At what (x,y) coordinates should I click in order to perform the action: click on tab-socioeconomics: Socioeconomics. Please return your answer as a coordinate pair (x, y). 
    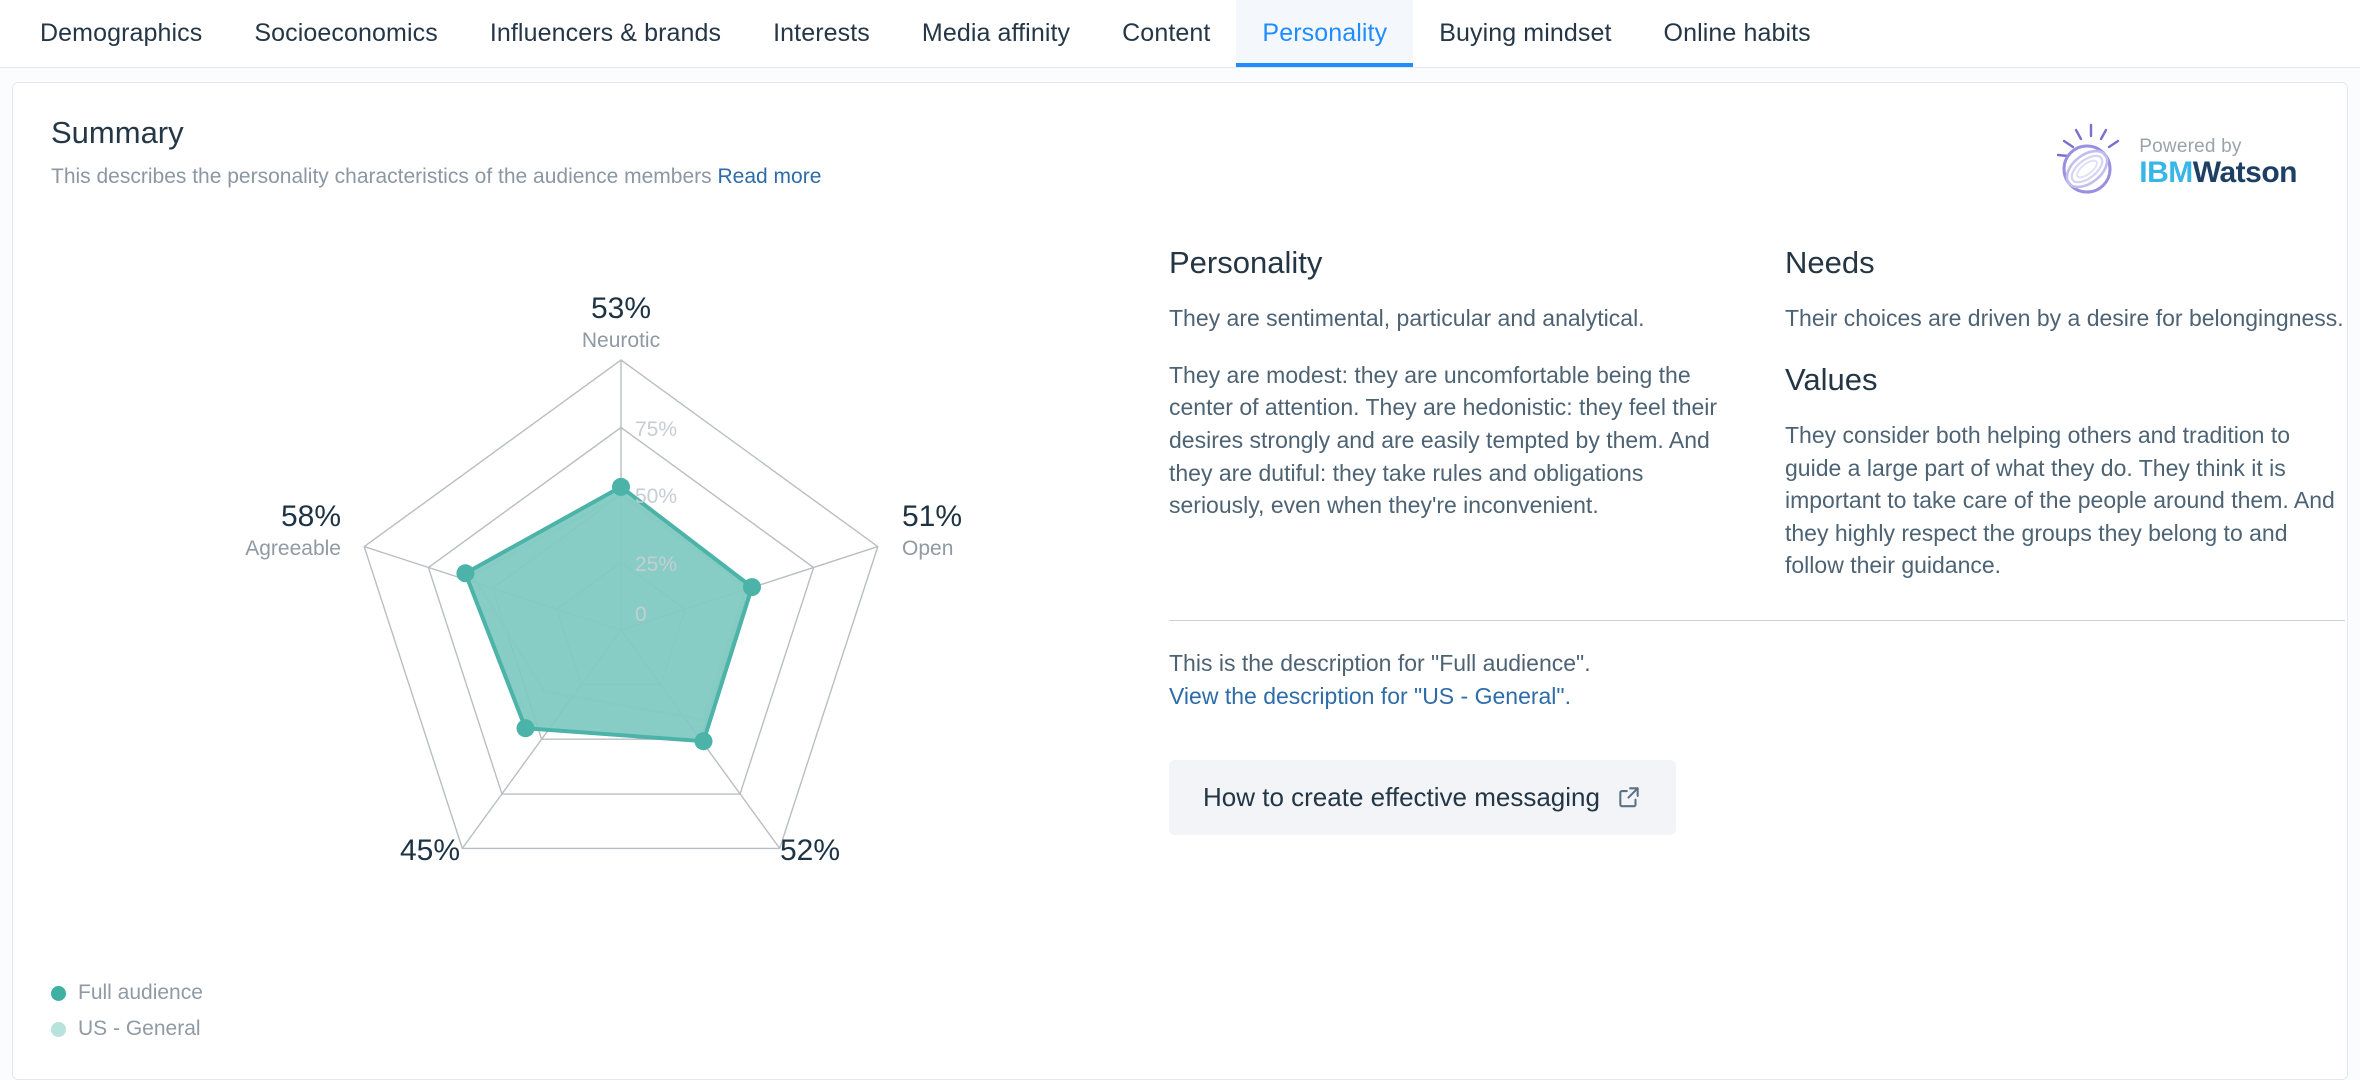
    Looking at the image, I should click on (345, 33).